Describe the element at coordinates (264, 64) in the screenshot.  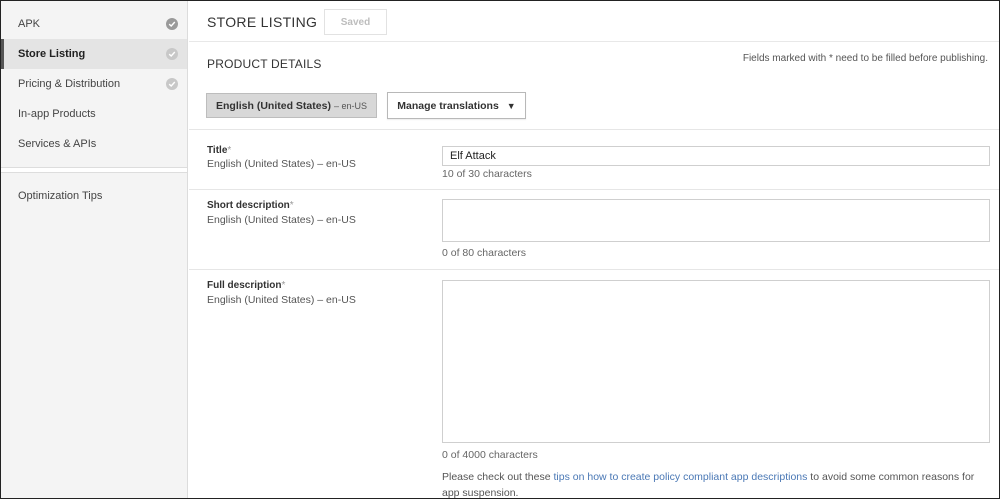
I see `section-title: PRODUCT DETAILS` at that location.